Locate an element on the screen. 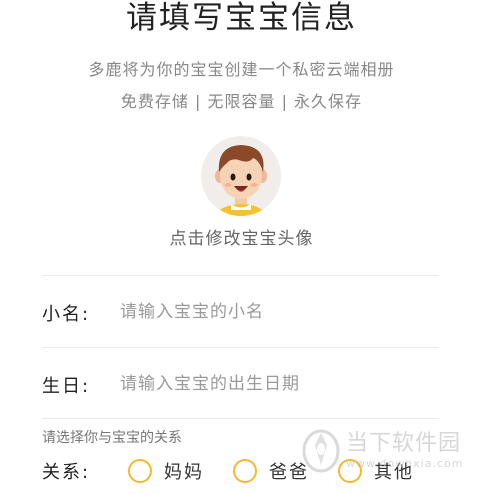 This screenshot has height=494, width=483. relation-option-father: 爸爸 is located at coordinates (271, 471).